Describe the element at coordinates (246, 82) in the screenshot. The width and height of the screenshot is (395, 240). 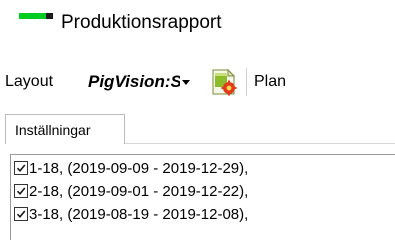
I see `toolbar-separator` at that location.